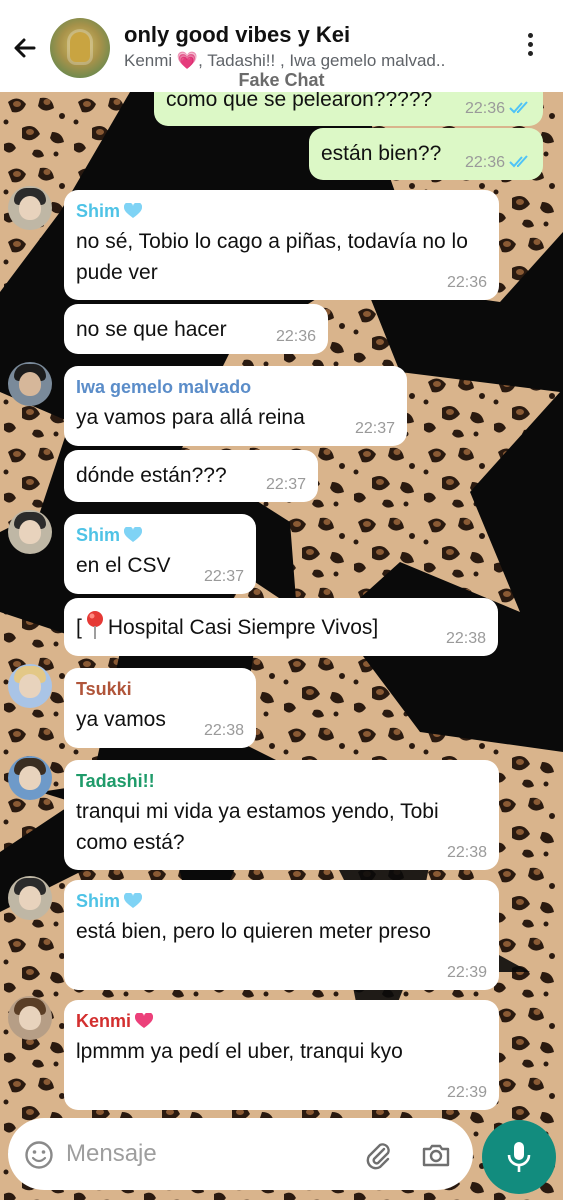 This screenshot has width=563, height=1200. I want to click on round-pushpin-emoji, so click(94, 625).